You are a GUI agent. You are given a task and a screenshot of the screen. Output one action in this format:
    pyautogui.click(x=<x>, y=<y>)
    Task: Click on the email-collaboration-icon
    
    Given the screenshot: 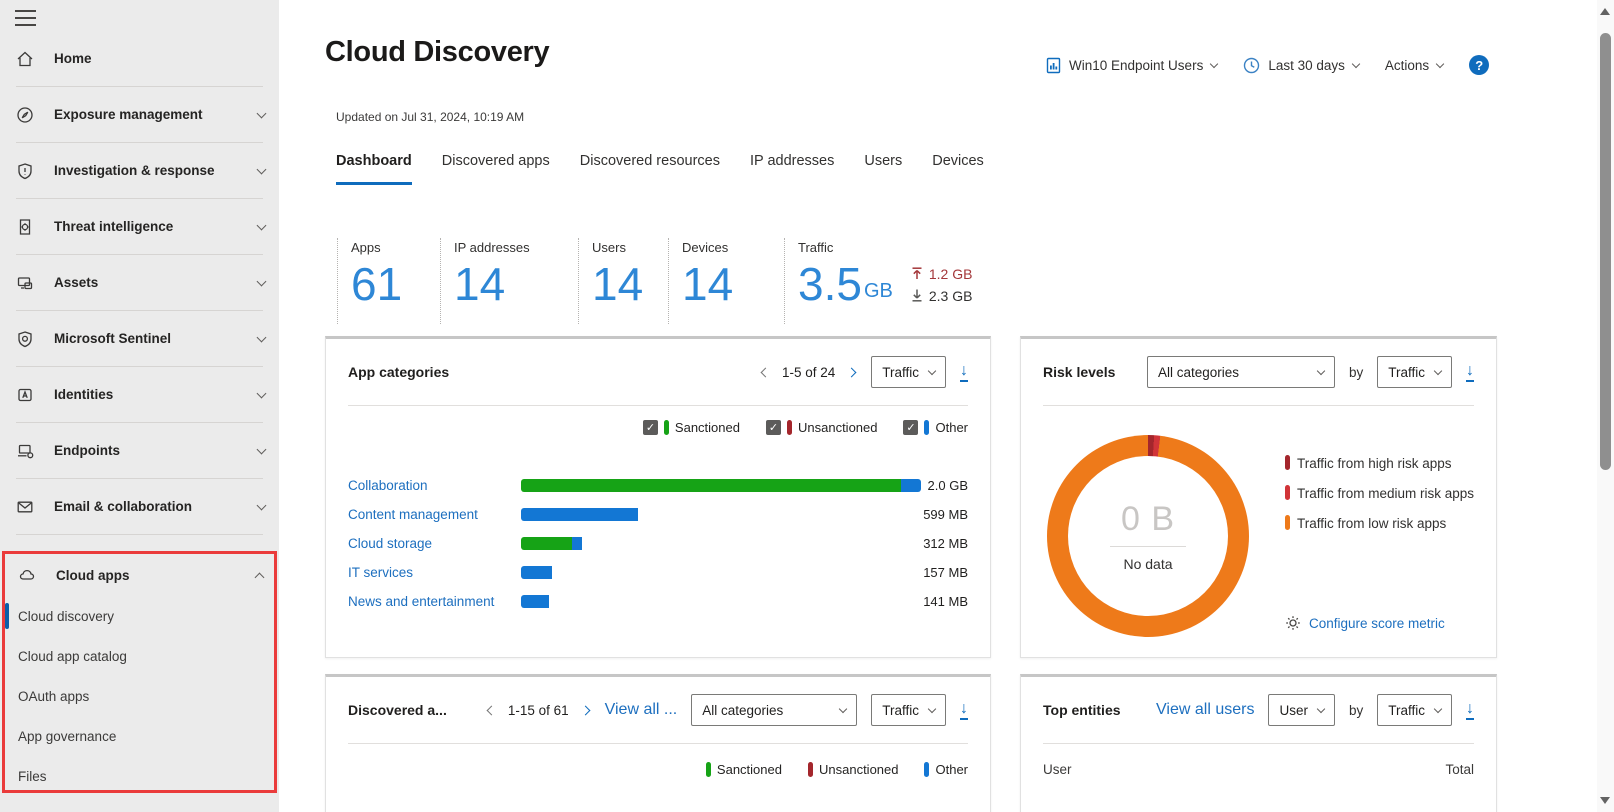 What is the action you would take?
    pyautogui.click(x=25, y=507)
    